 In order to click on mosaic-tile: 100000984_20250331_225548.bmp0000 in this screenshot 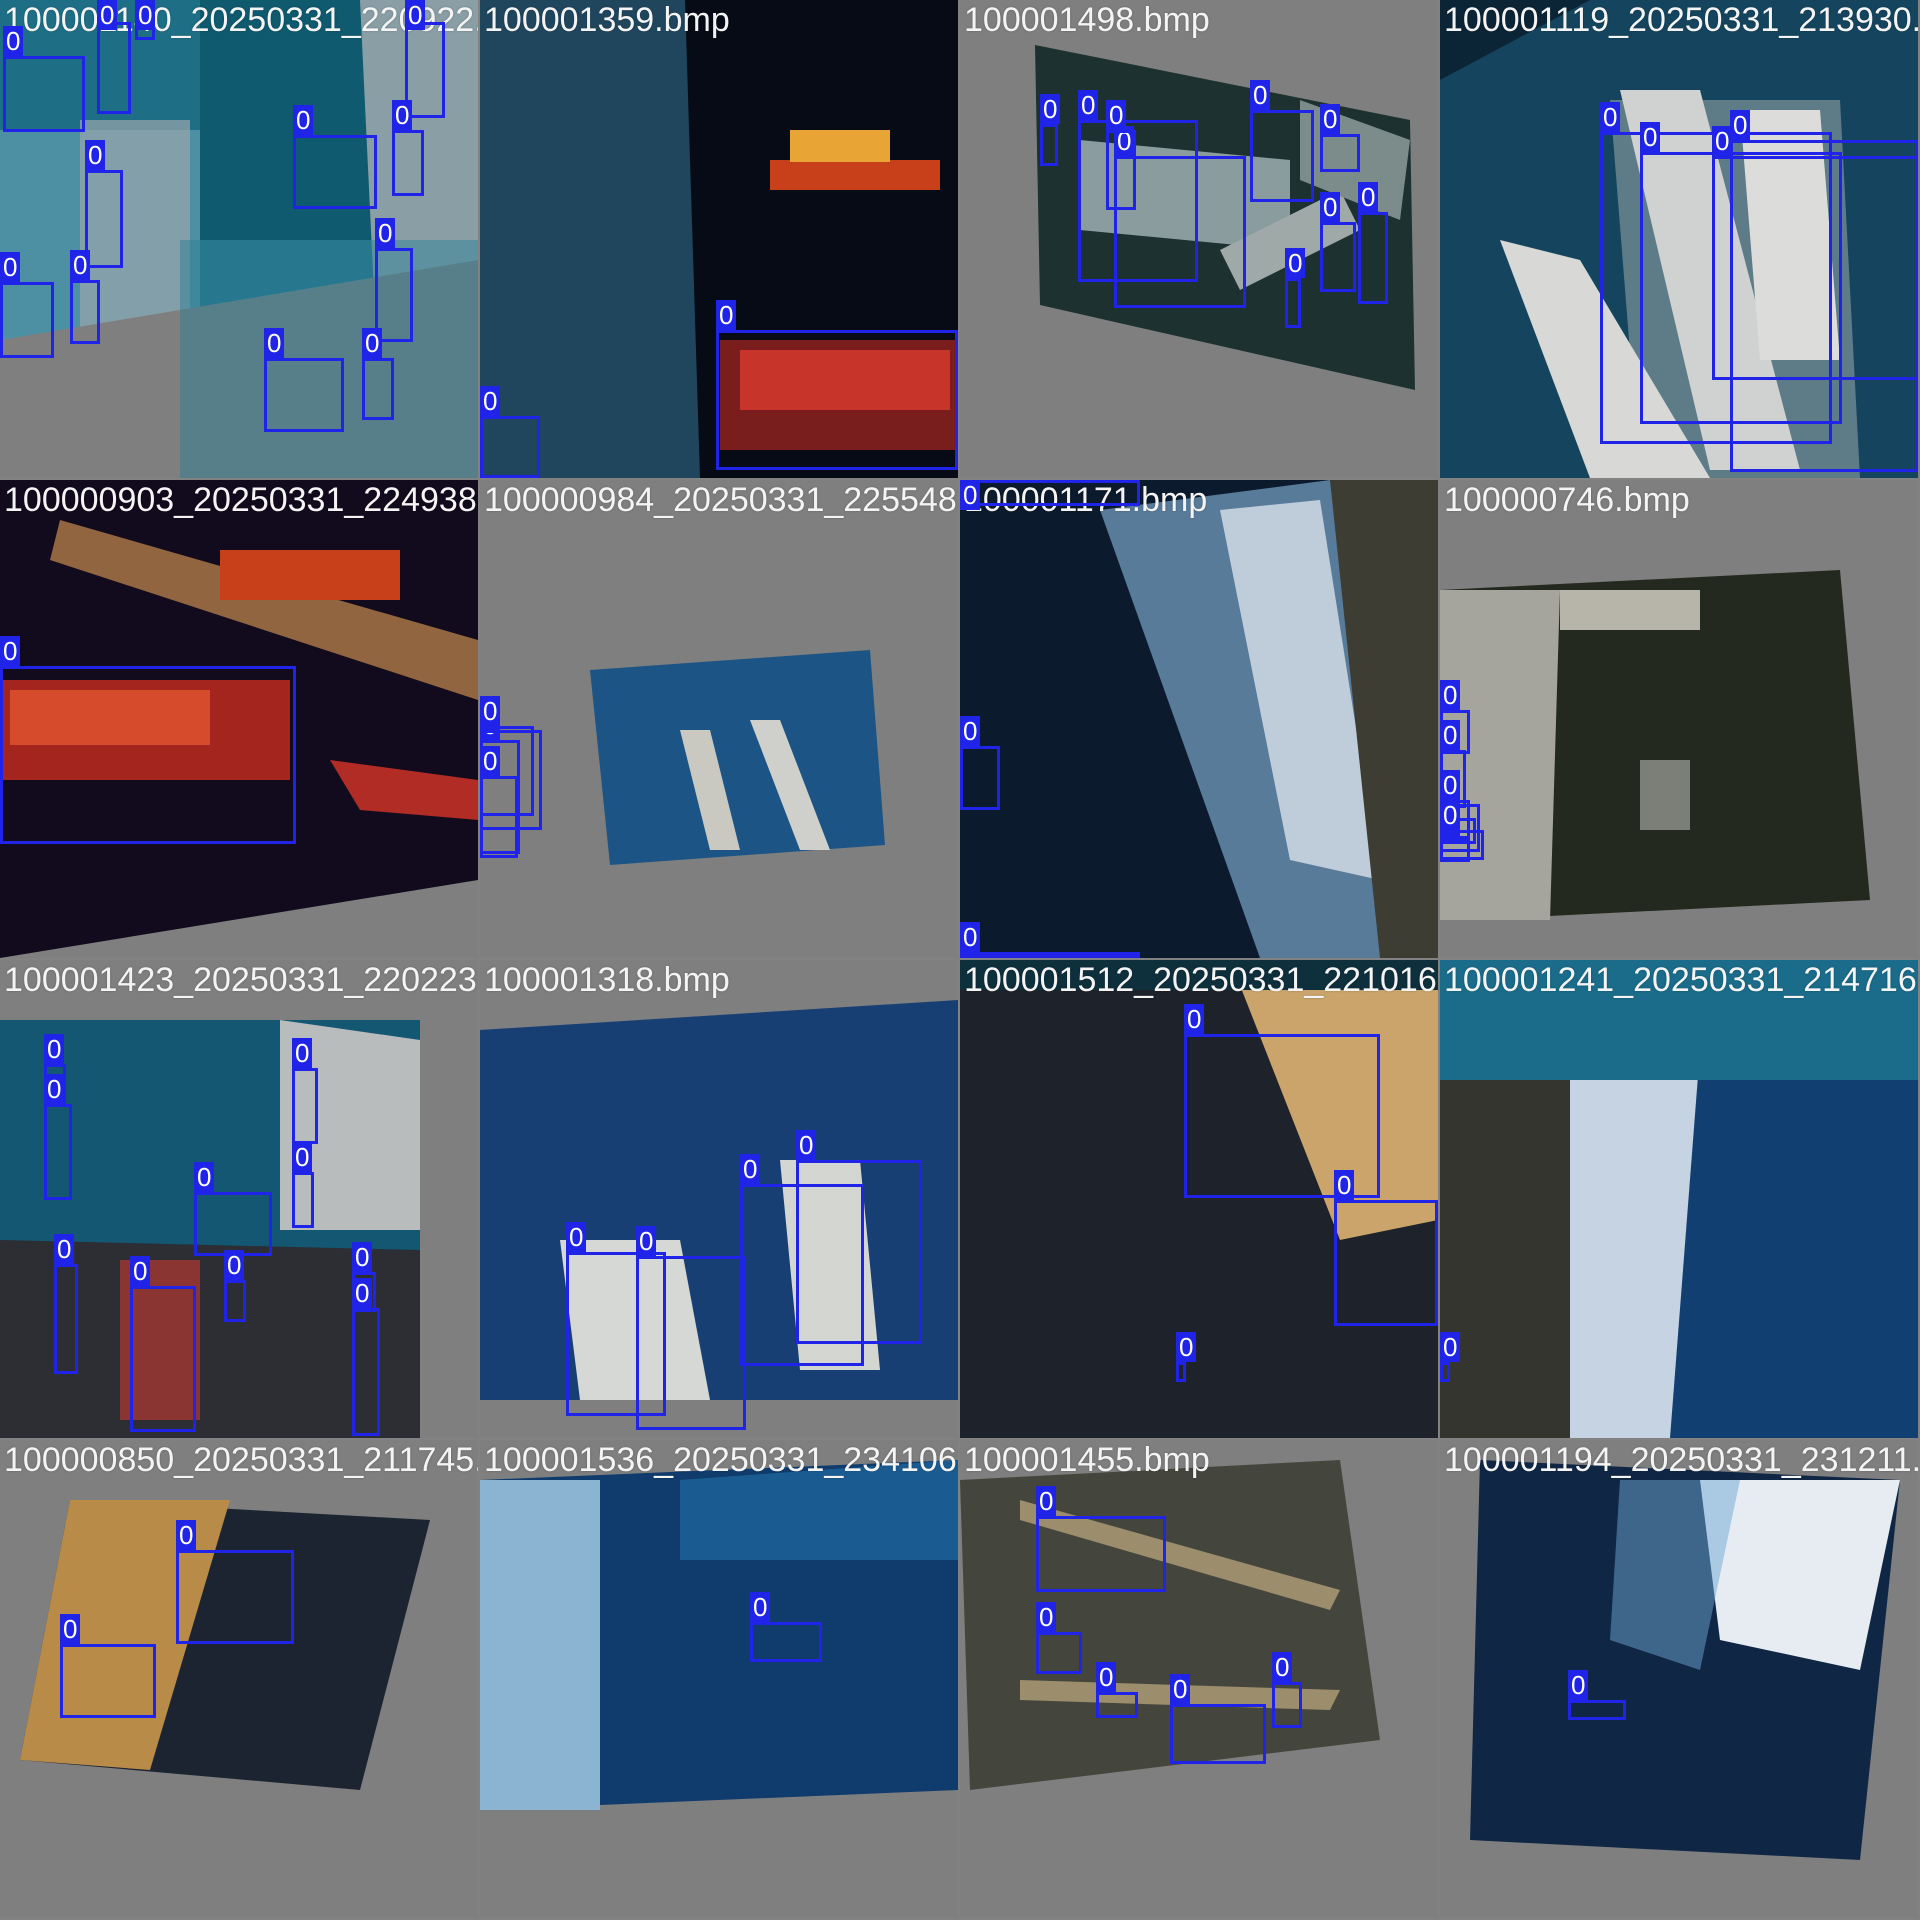, I will do `click(719, 719)`.